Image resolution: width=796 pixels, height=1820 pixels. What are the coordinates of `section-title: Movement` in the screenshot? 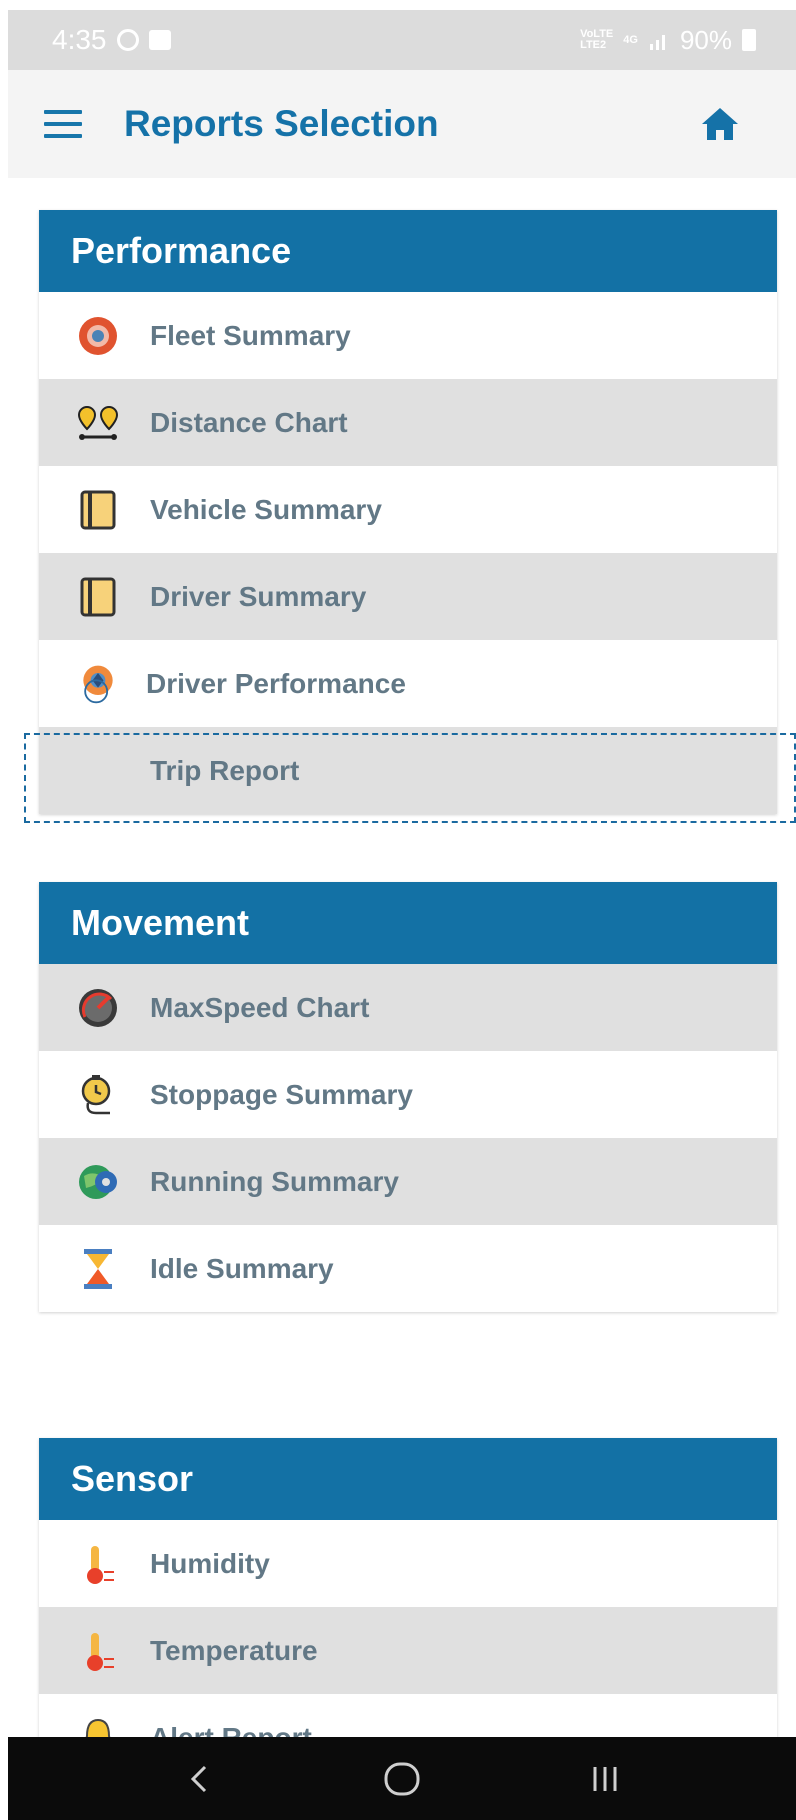 It's located at (408, 923).